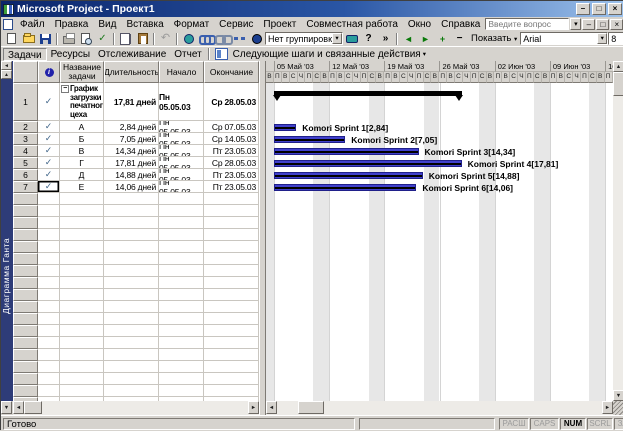 Image resolution: width=623 pixels, height=431 pixels. I want to click on duration-cell: 14,06 дней, so click(131, 187).